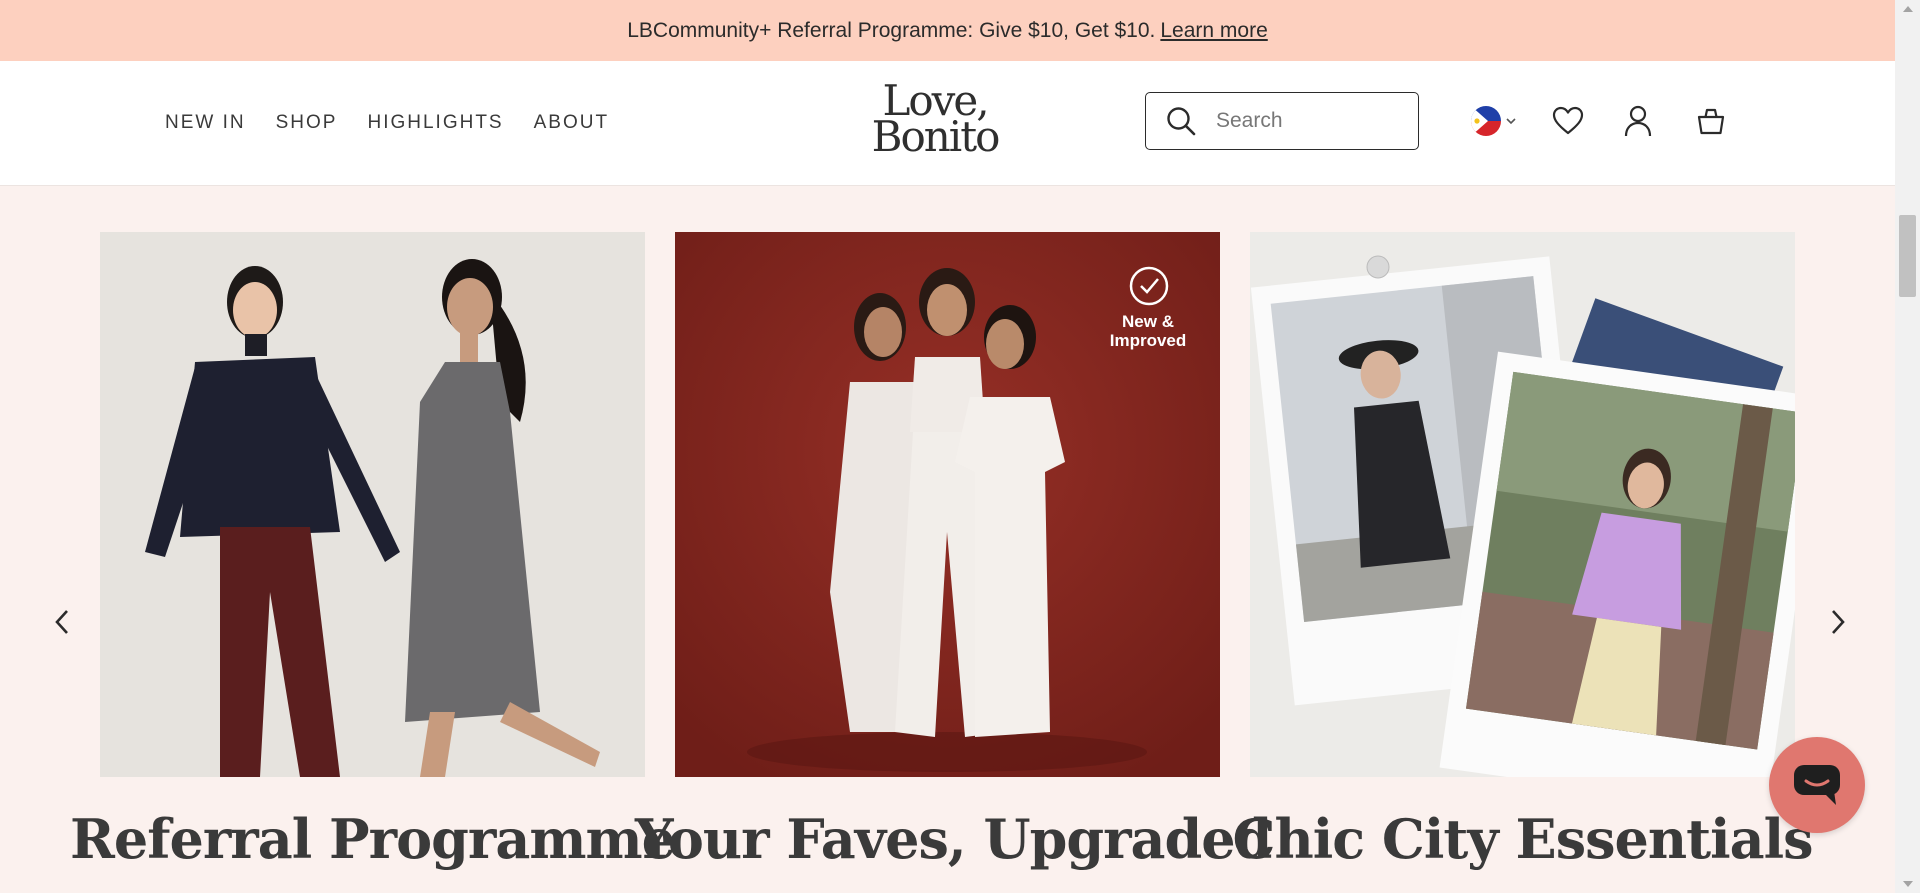 This screenshot has width=1920, height=893. What do you see at coordinates (1511, 121) in the screenshot?
I see `chevron-down-icon` at bounding box center [1511, 121].